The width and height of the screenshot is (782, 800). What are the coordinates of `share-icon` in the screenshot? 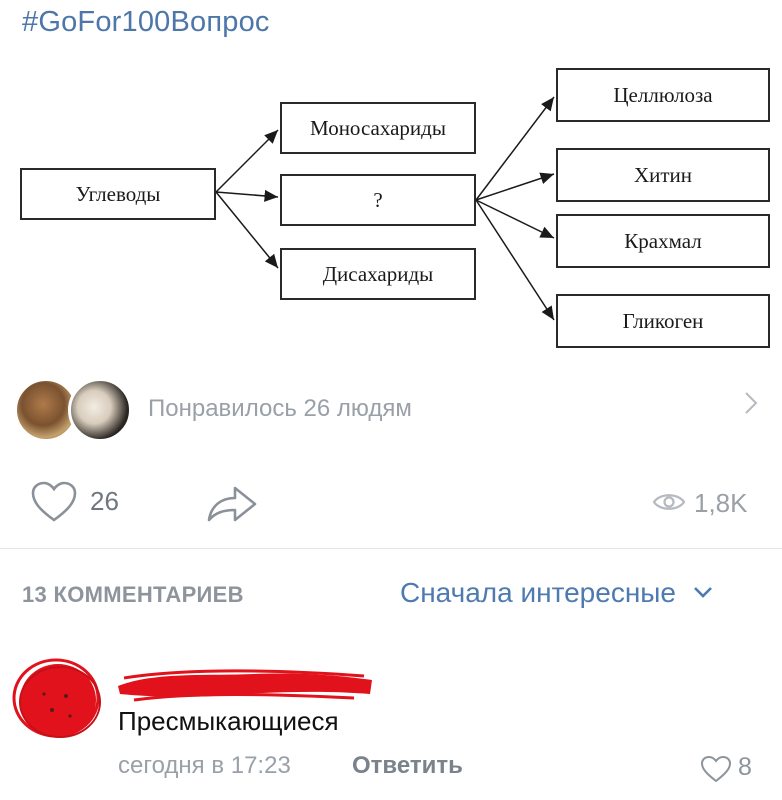 It's located at (232, 504).